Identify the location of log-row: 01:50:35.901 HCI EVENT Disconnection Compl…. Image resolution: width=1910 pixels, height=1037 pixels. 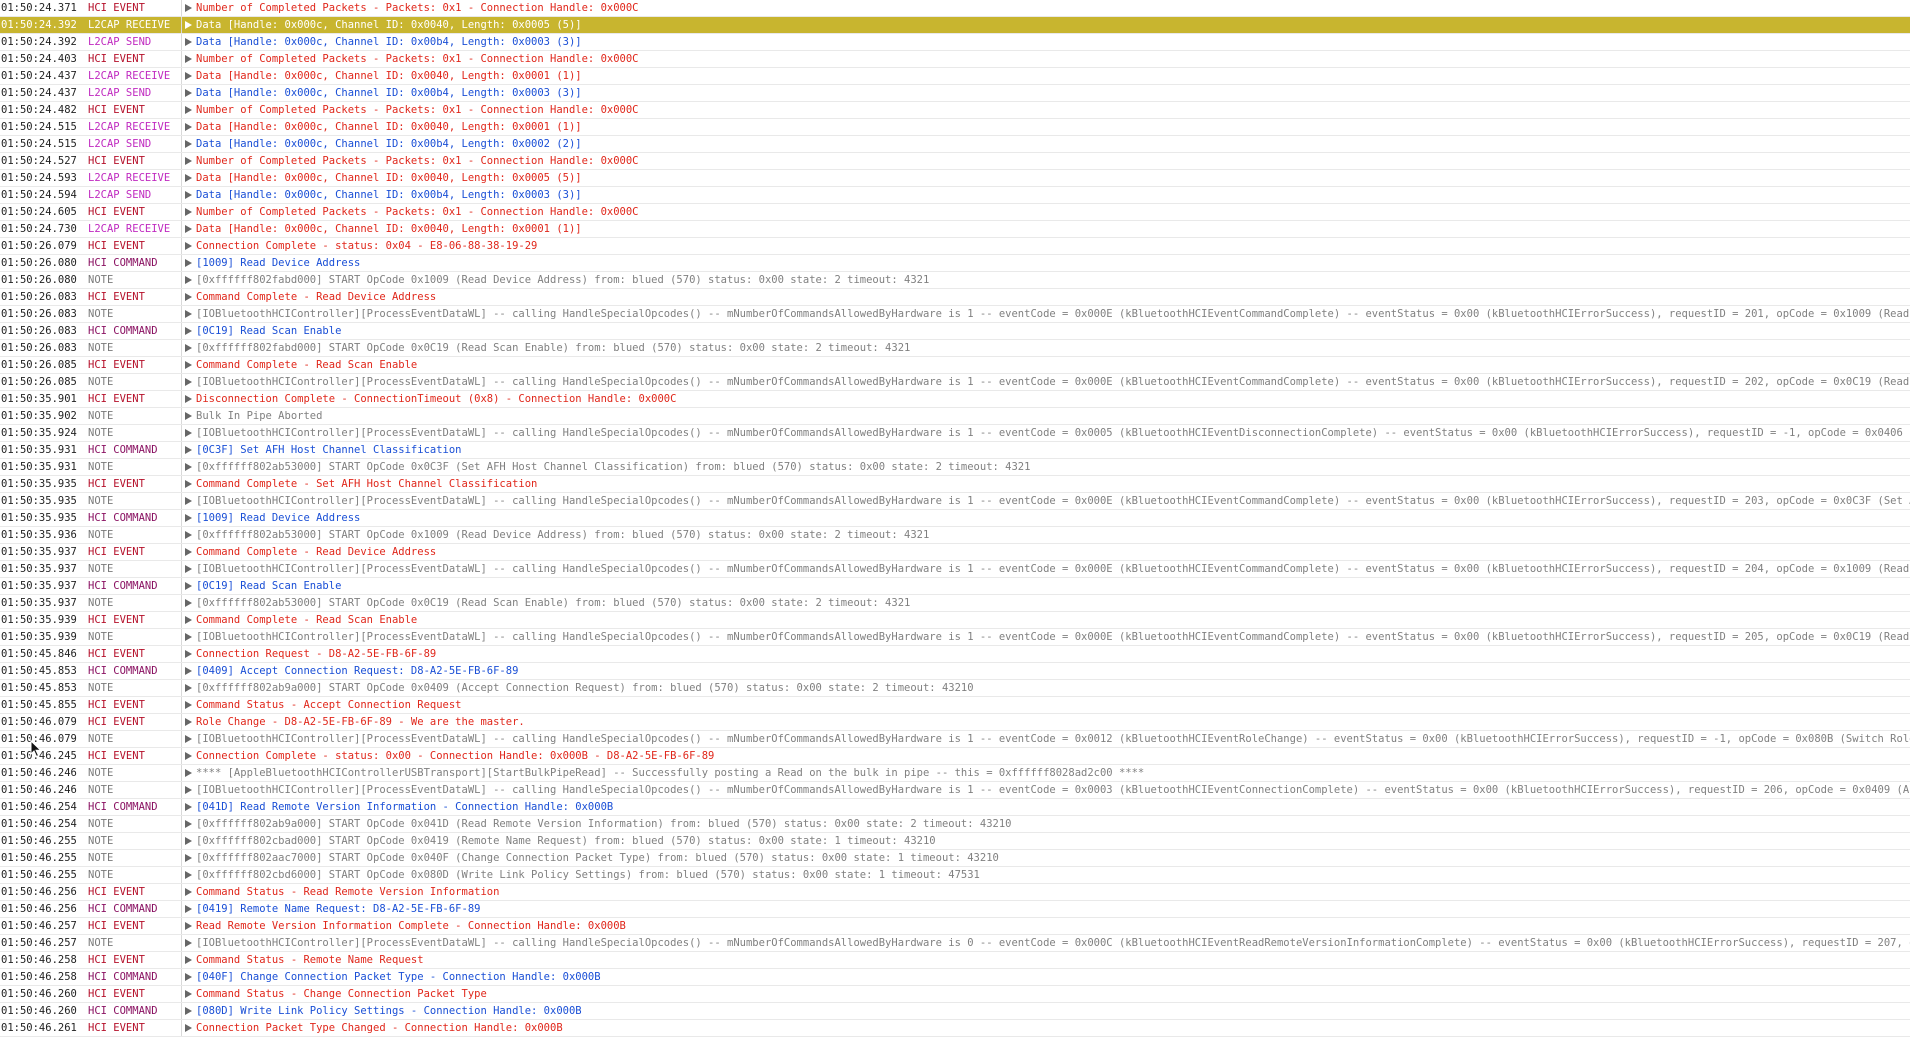
(955, 399).